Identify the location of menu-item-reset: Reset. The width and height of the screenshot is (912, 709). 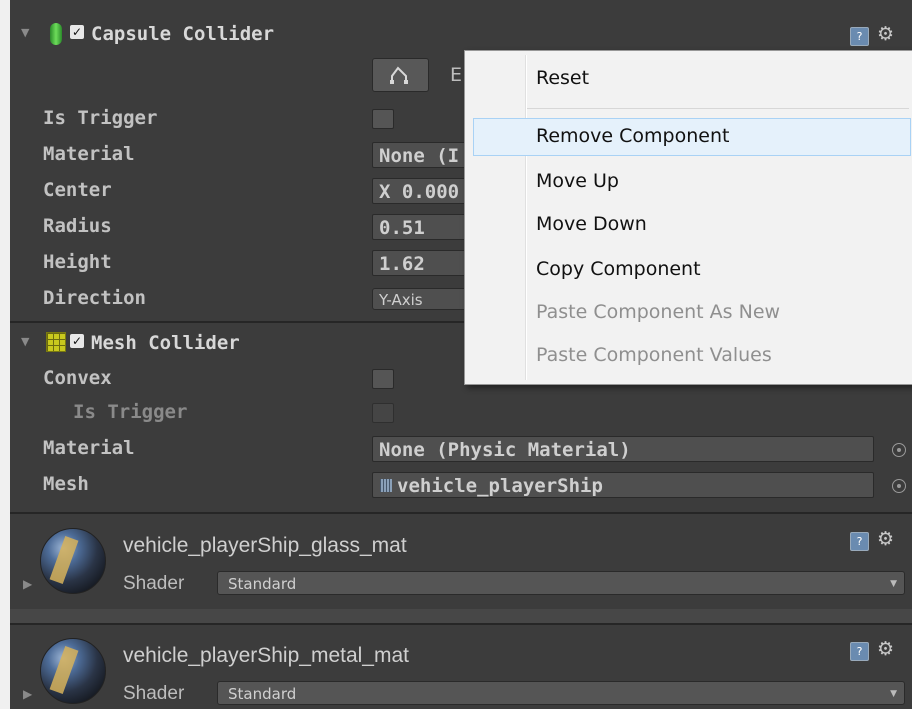
(562, 78).